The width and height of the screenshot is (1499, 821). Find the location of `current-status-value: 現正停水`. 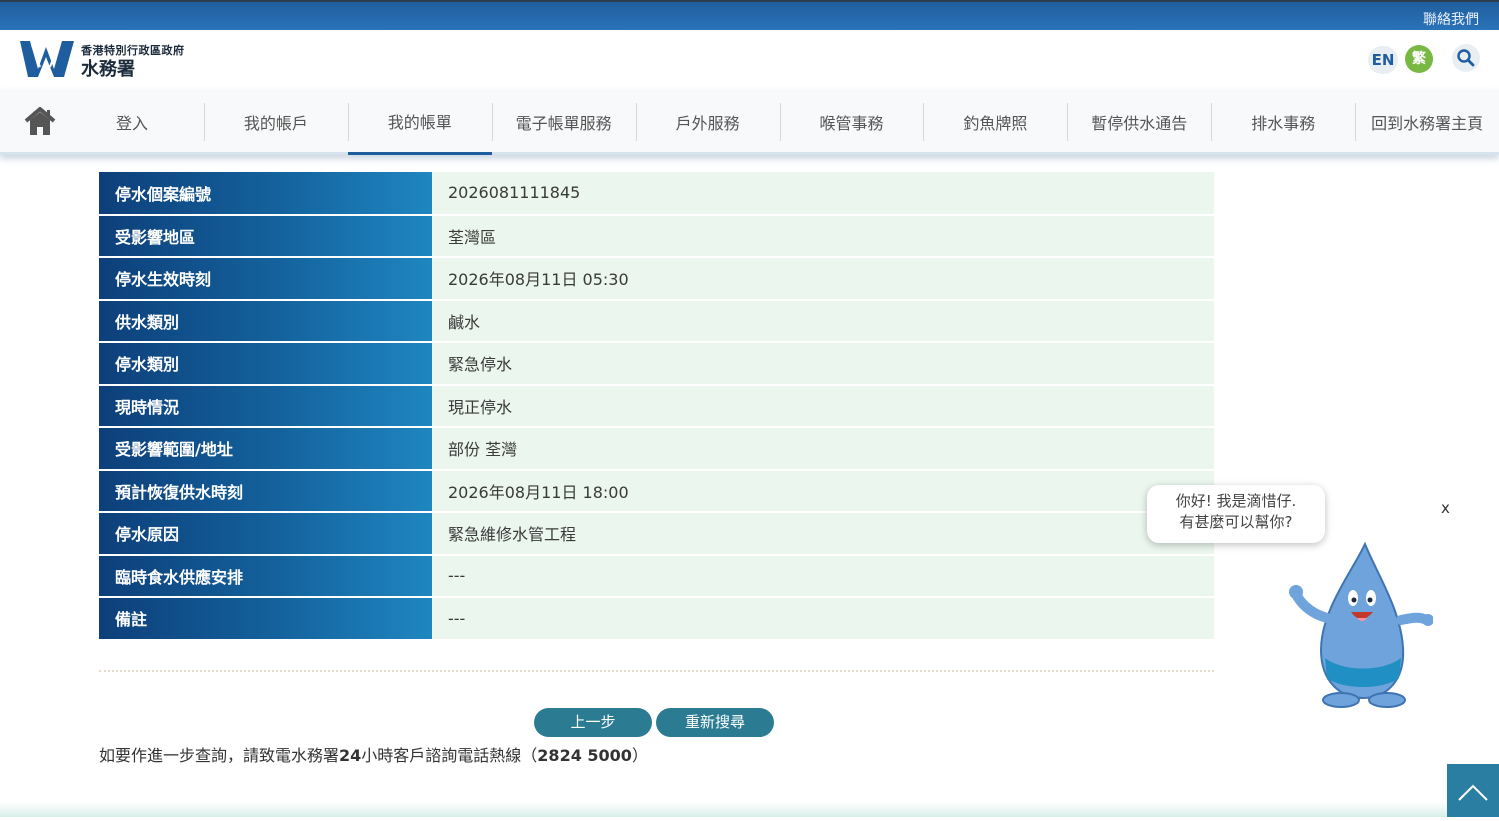

current-status-value: 現正停水 is located at coordinates (823, 406).